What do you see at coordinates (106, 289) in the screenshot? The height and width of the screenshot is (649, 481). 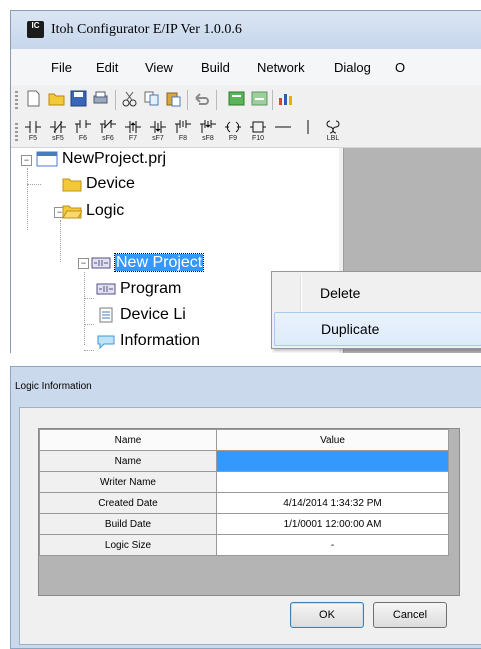 I see `program-icon` at bounding box center [106, 289].